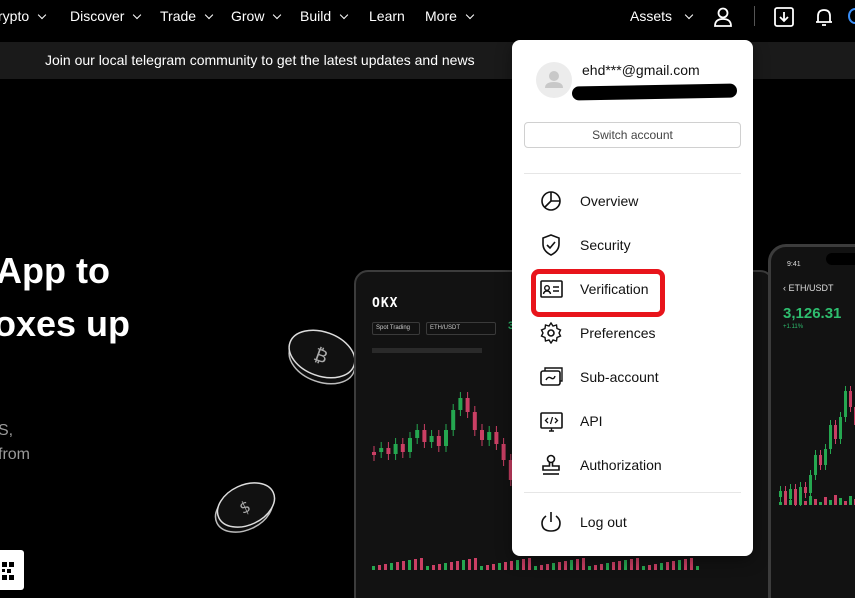  I want to click on menu-item-api: API, so click(632, 421).